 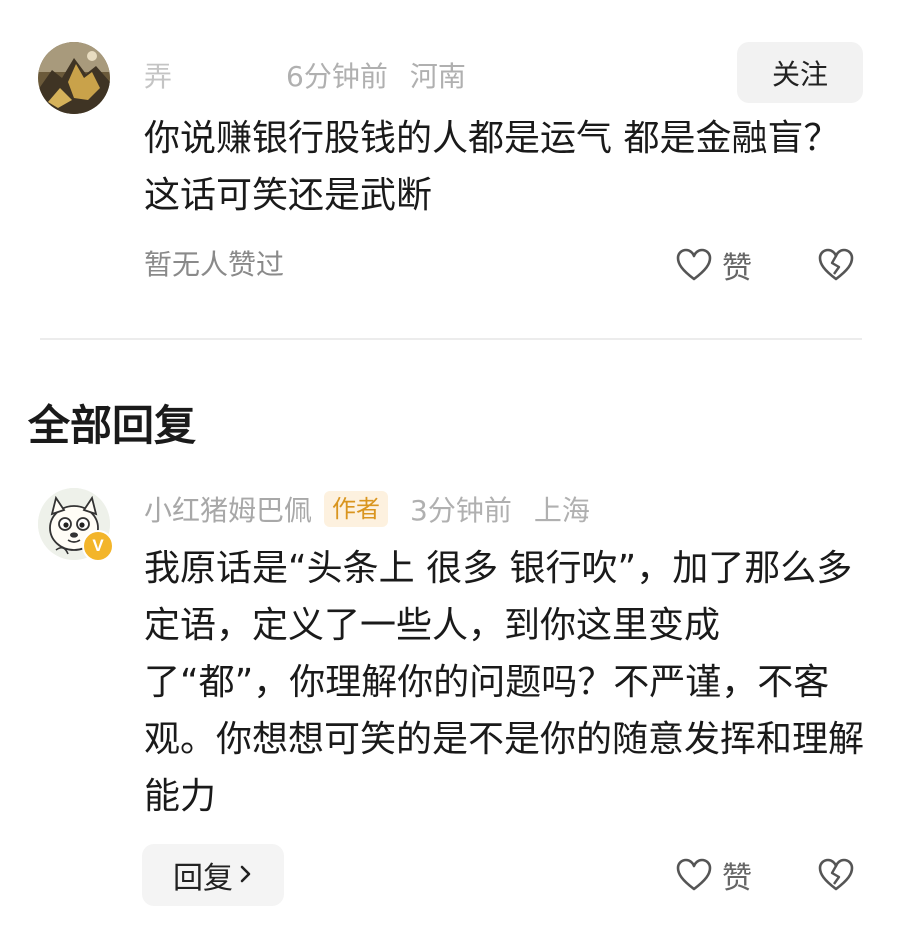 What do you see at coordinates (461, 510) in the screenshot?
I see `reply-time: 3分钟前` at bounding box center [461, 510].